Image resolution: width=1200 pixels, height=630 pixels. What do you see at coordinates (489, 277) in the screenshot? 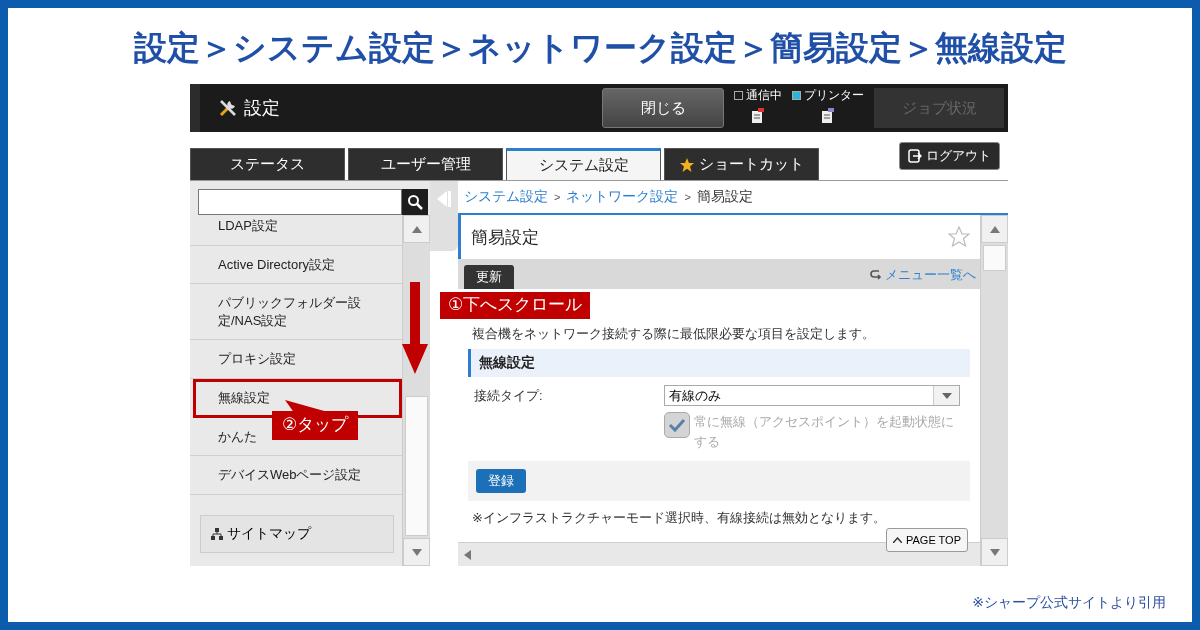
I see `refresh-button: 更新` at bounding box center [489, 277].